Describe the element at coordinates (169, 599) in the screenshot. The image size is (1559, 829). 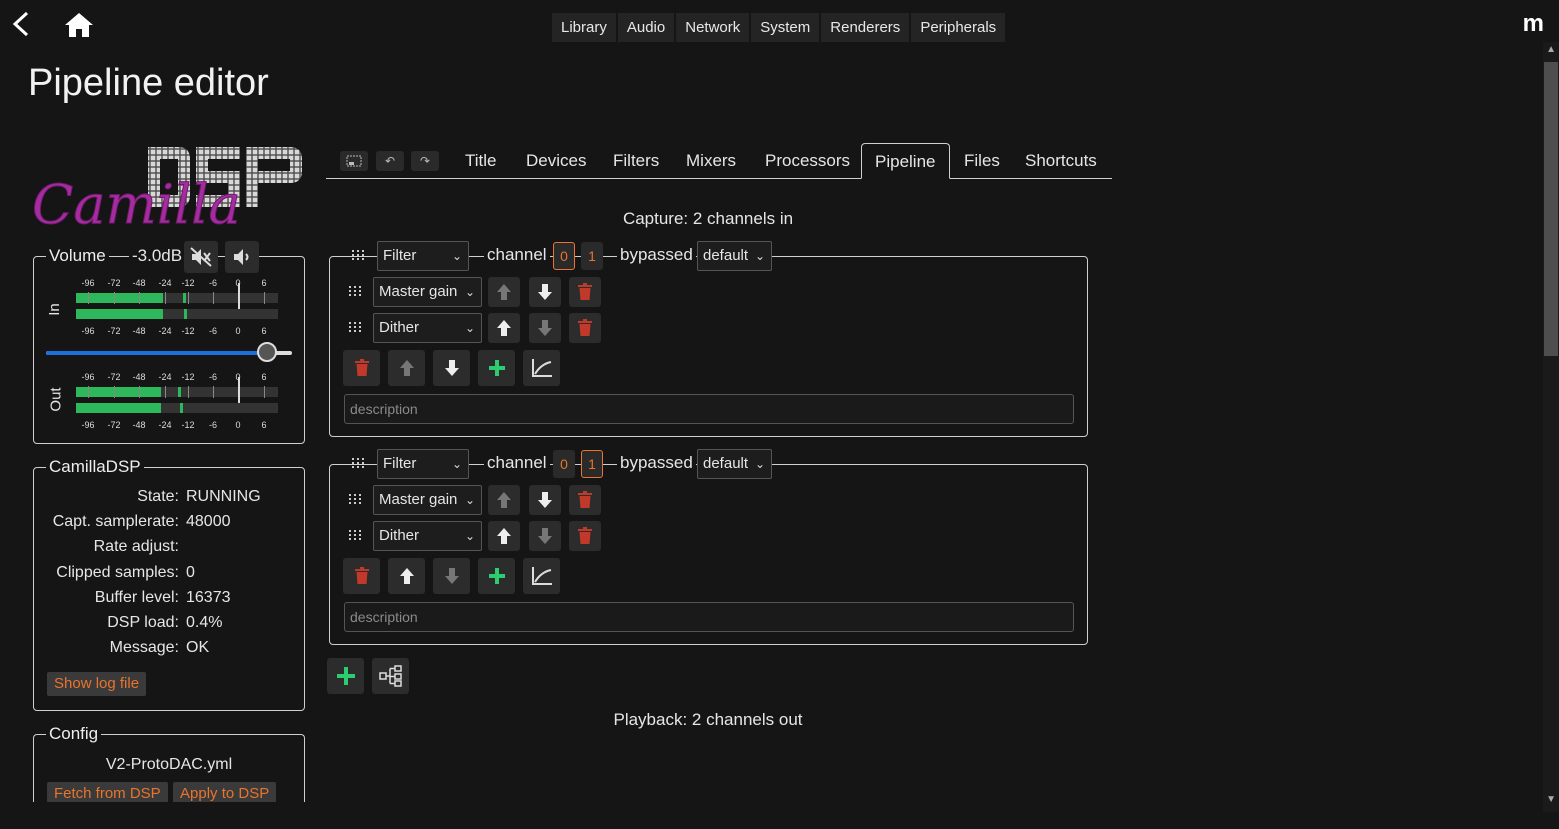
I see `status-row: Buffer level: 16373` at that location.